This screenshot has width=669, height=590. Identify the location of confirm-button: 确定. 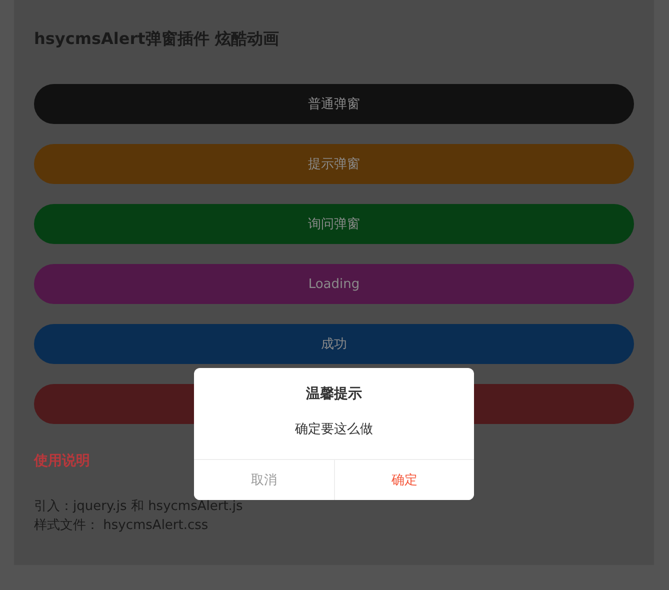
(404, 480).